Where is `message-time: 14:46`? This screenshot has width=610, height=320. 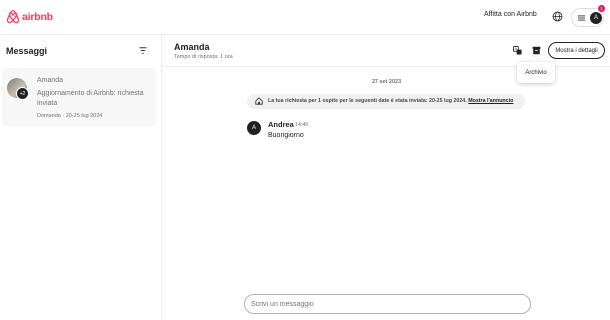
message-time: 14:46 is located at coordinates (302, 125).